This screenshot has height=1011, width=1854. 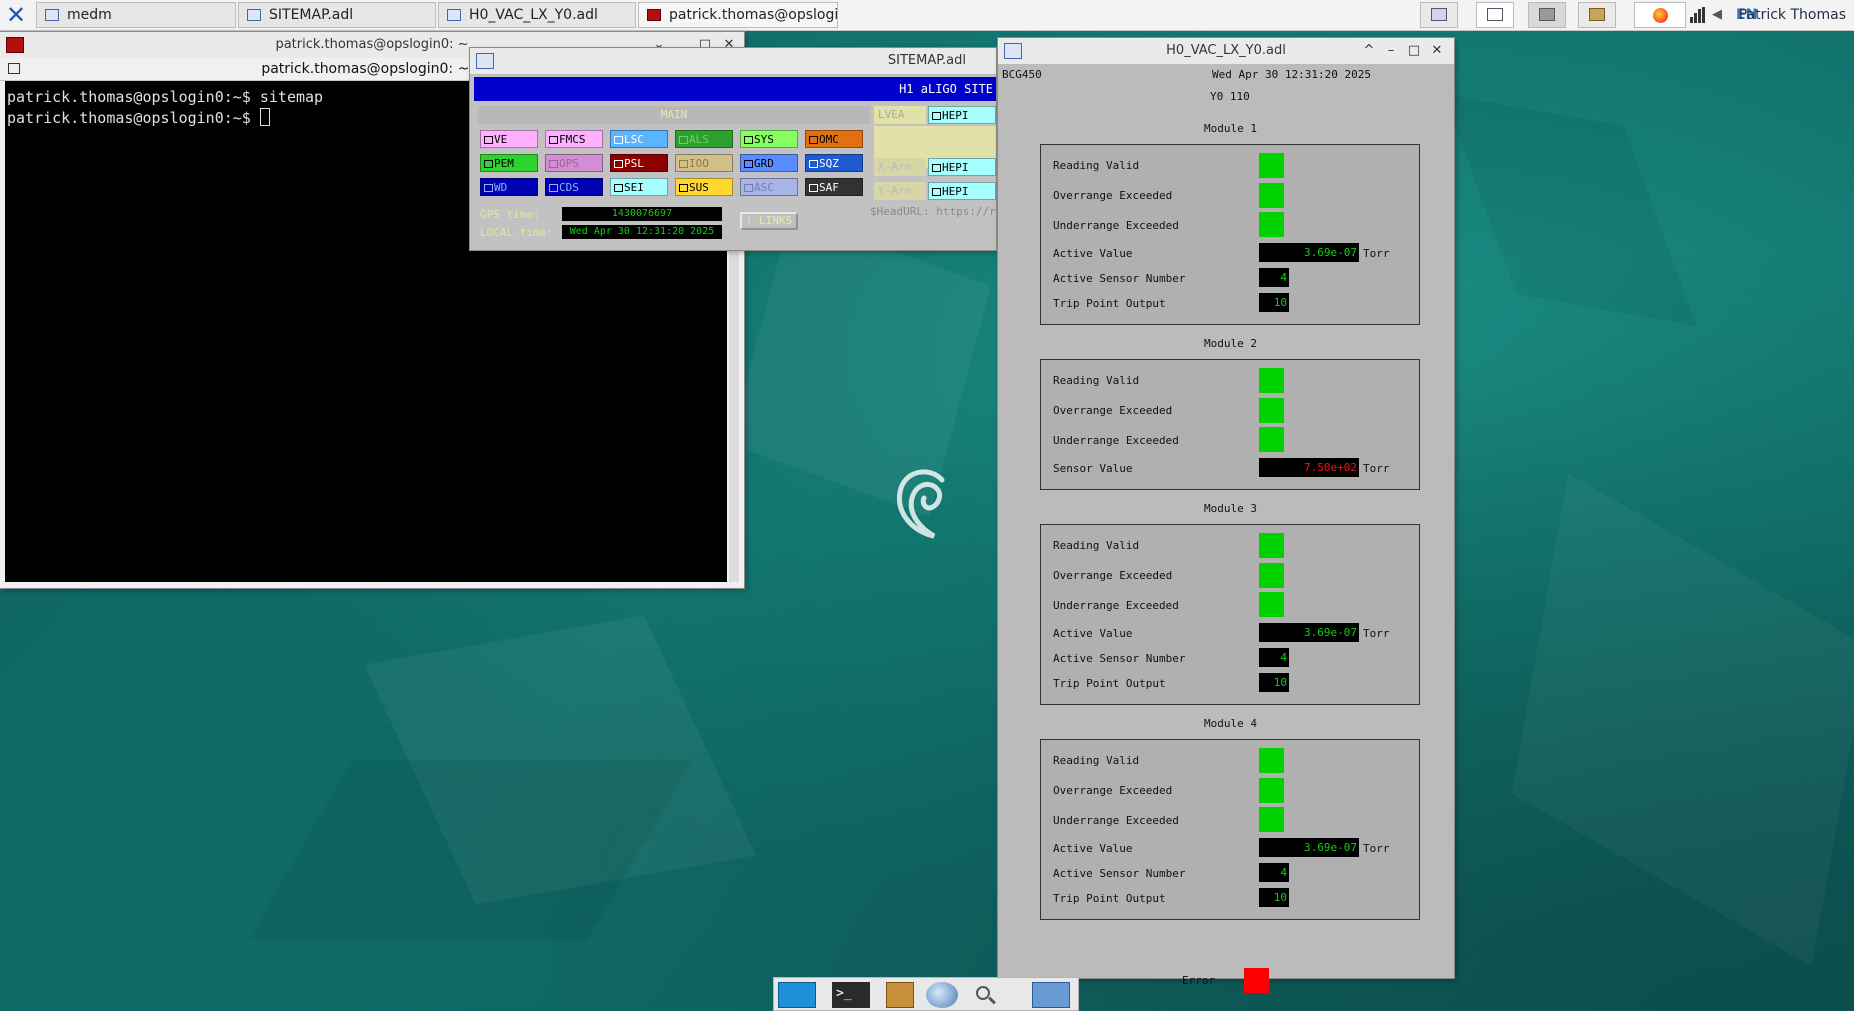 I want to click on hepi-yarm-button: HEPI, so click(x=962, y=191).